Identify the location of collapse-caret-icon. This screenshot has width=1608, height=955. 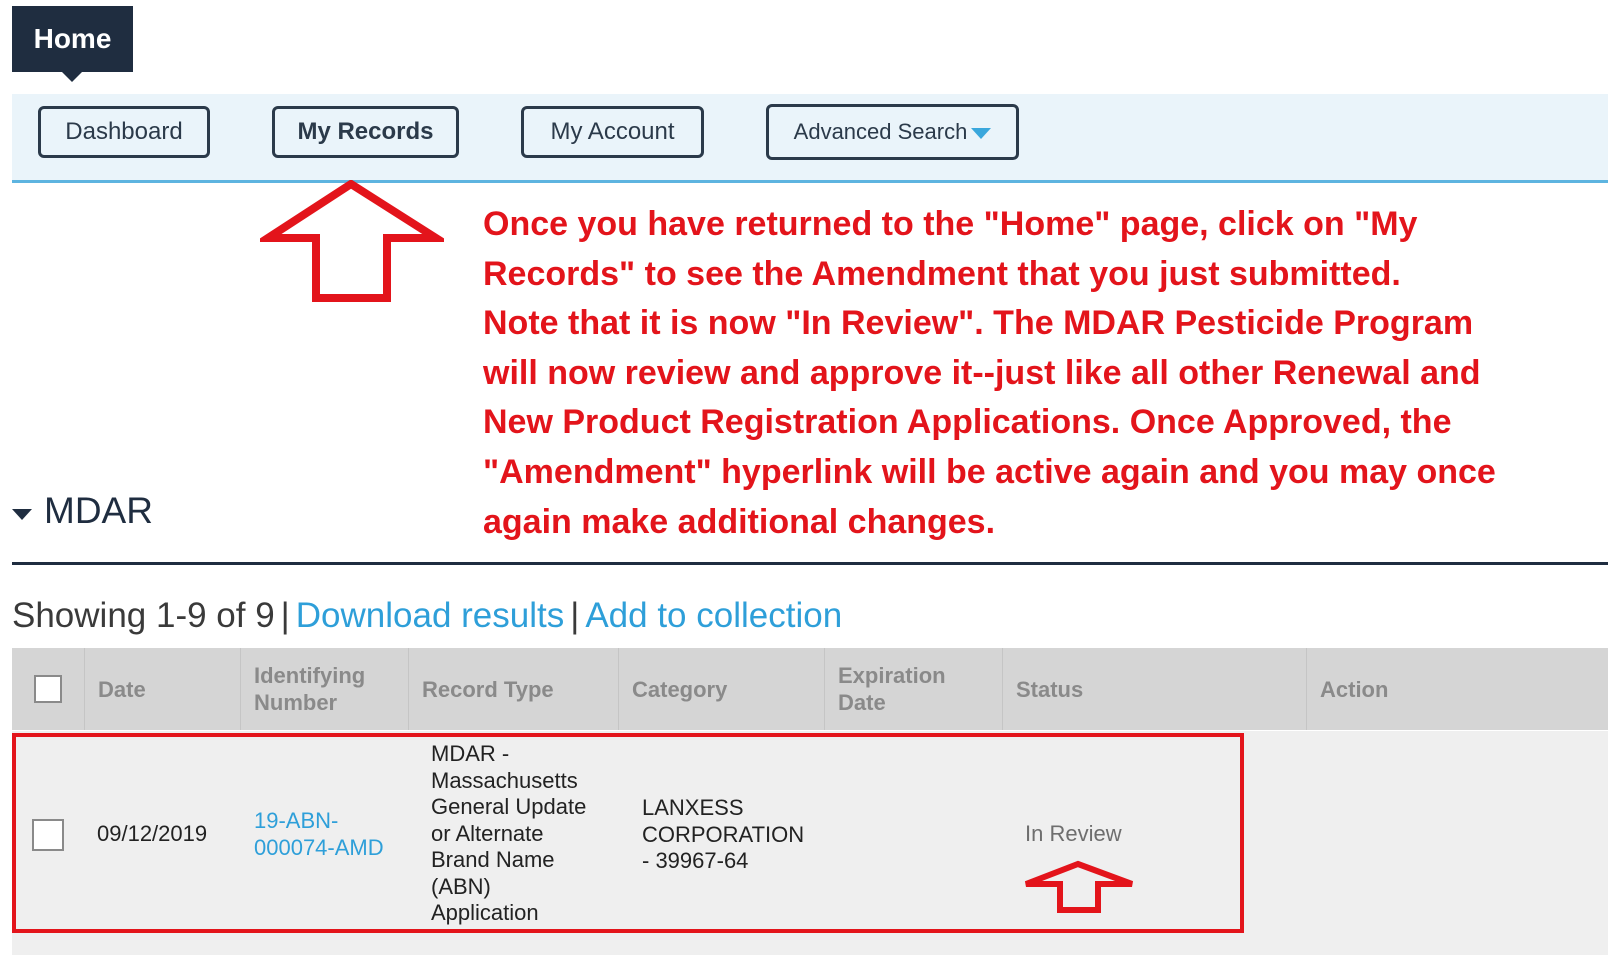
(22, 514).